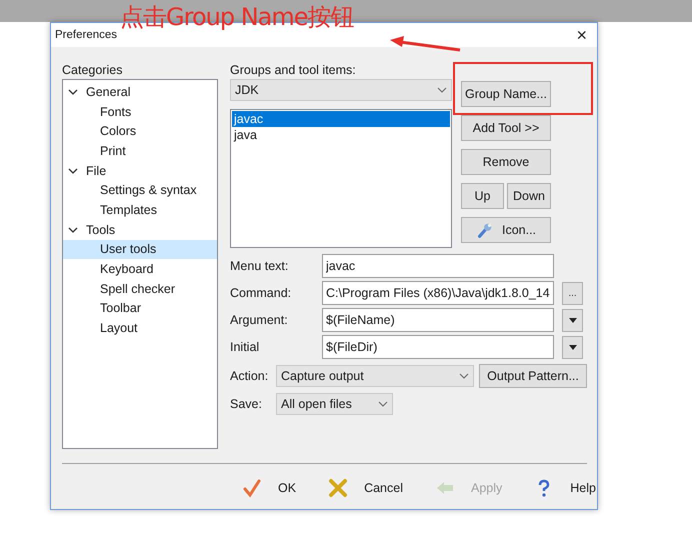  What do you see at coordinates (565, 488) in the screenshot?
I see `help-button: Help` at bounding box center [565, 488].